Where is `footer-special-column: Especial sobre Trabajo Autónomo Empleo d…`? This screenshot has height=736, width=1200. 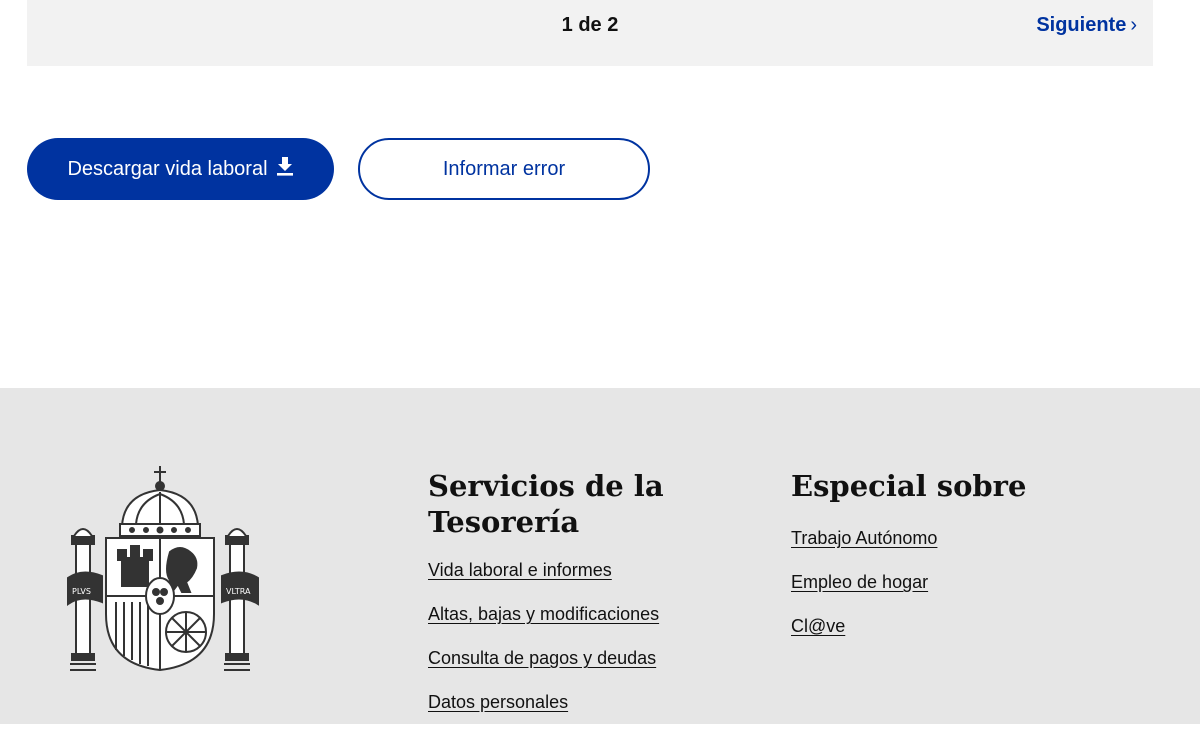 footer-special-column: Especial sobre Trabajo Autónomo Empleo d… is located at coordinates (941, 564).